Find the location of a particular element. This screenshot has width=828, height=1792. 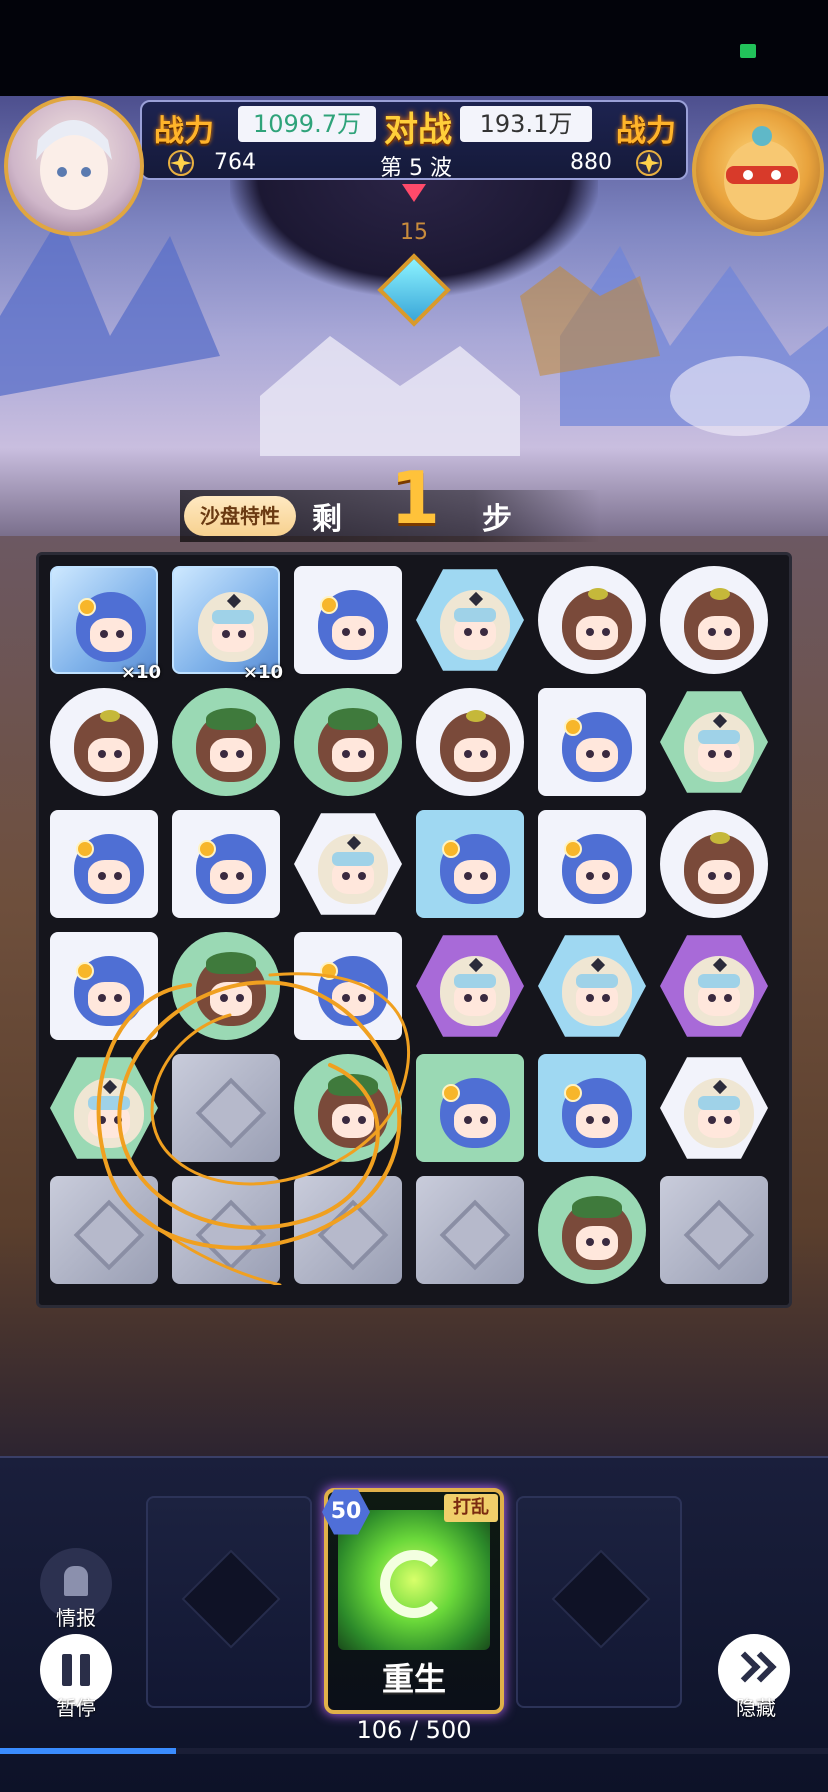

sandbox-trait-button: 沙盘特性 is located at coordinates (240, 516).